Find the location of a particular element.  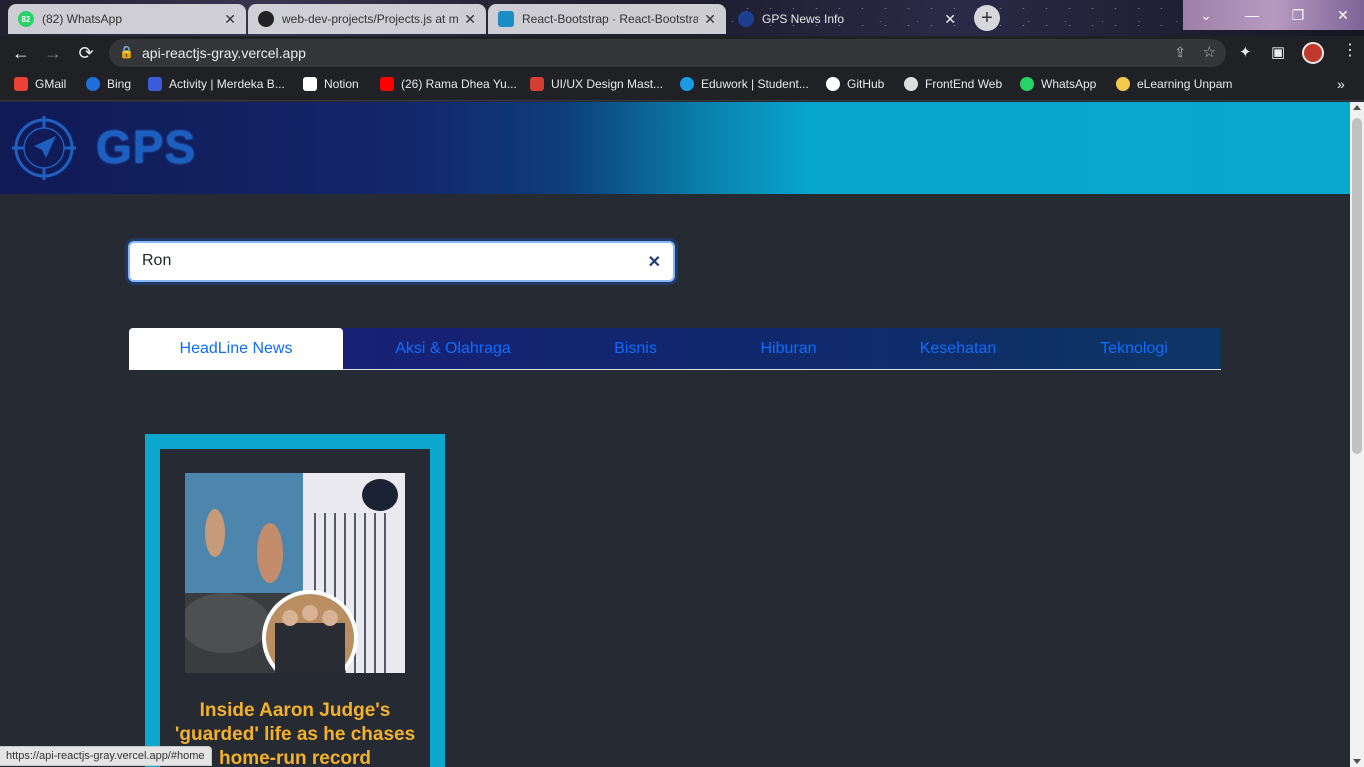

gmail-icon is located at coordinates (21, 84).